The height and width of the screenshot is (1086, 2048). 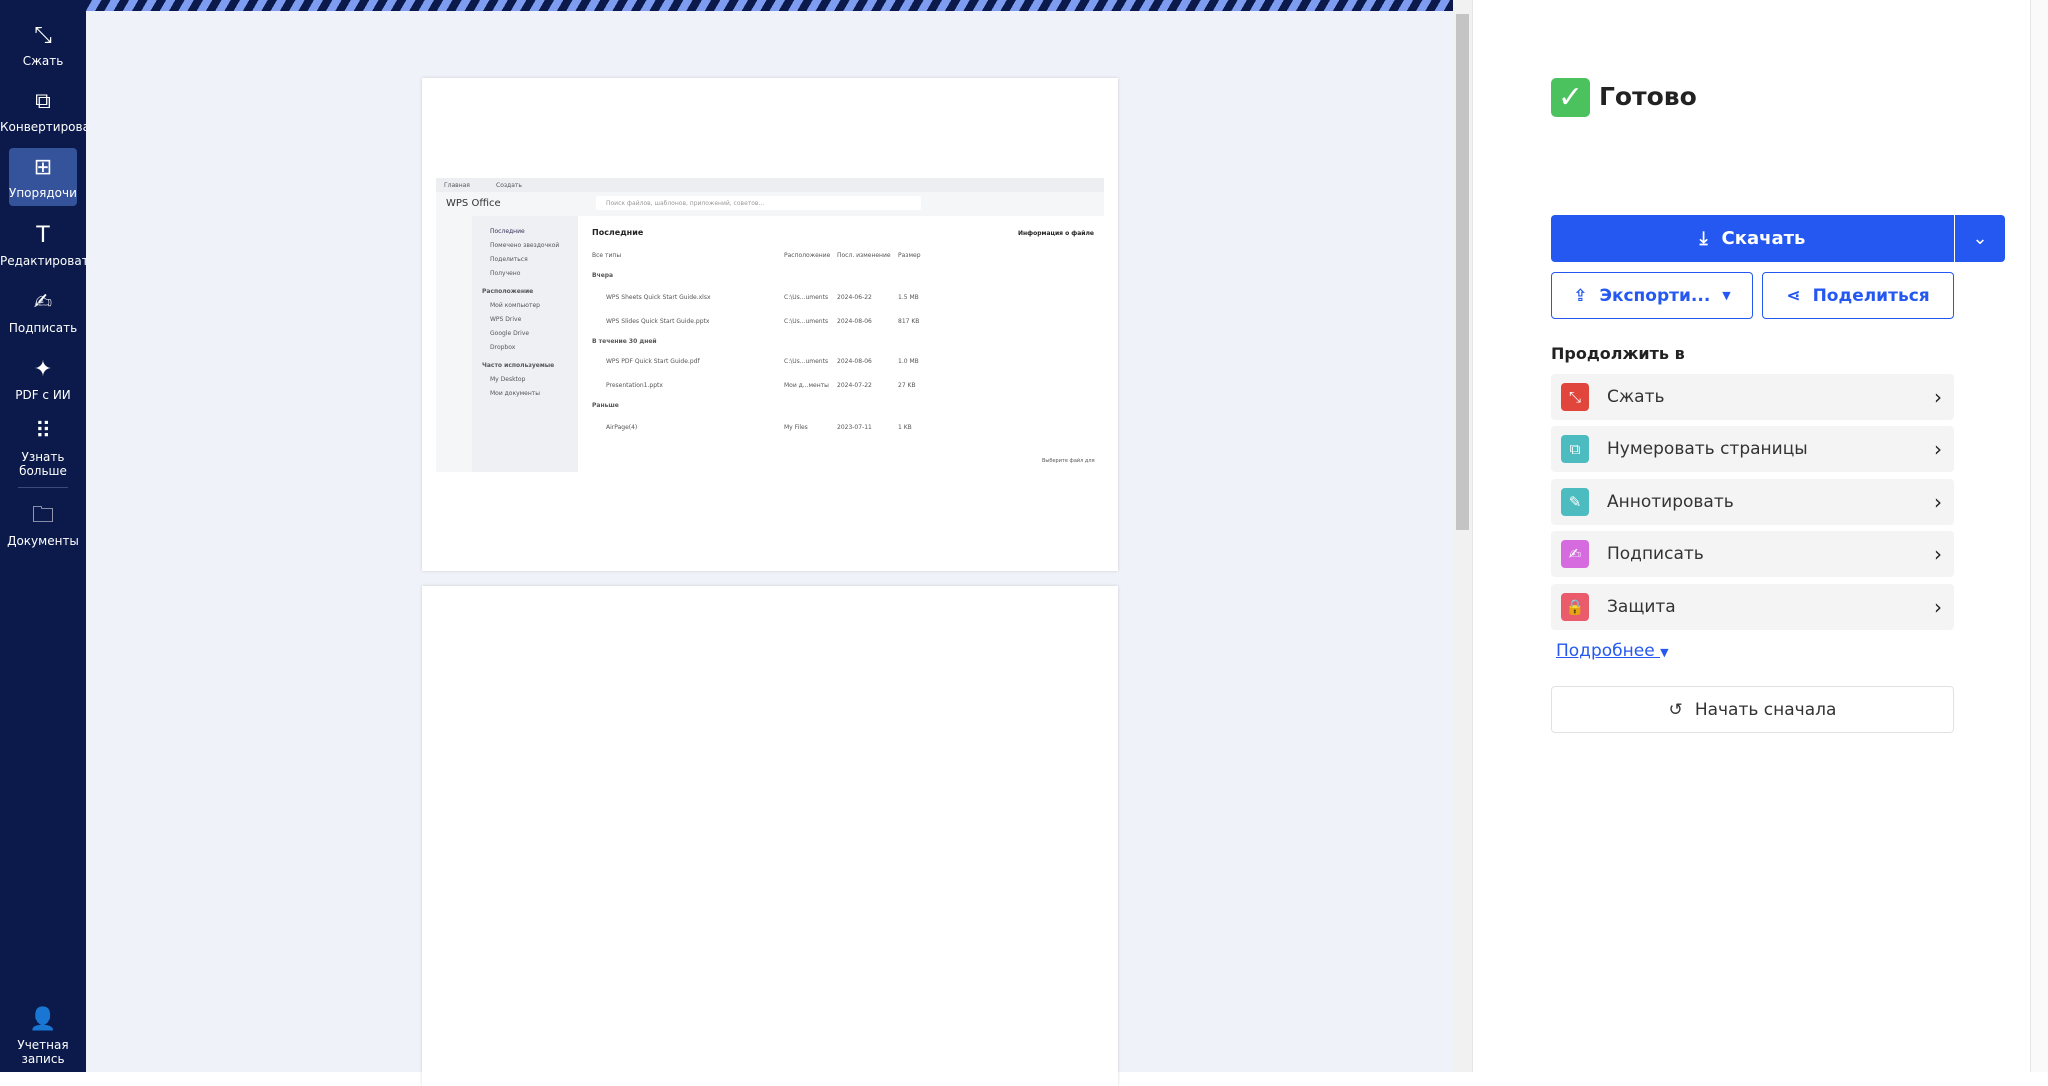 What do you see at coordinates (1618, 353) in the screenshot?
I see `continue-heading: Продолжить в` at bounding box center [1618, 353].